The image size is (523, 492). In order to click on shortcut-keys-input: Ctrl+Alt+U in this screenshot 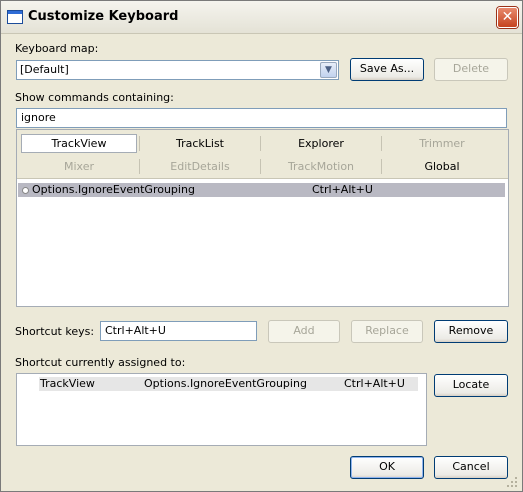, I will do `click(178, 331)`.